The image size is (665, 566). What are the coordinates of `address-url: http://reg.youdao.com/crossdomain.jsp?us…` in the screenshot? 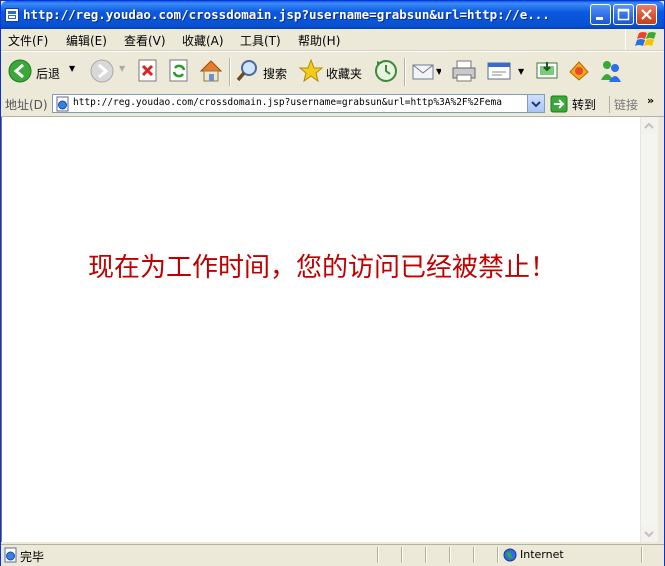 It's located at (298, 102).